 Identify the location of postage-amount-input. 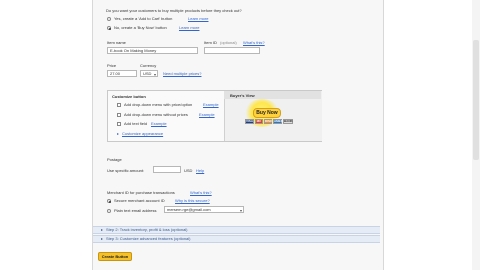
(167, 169).